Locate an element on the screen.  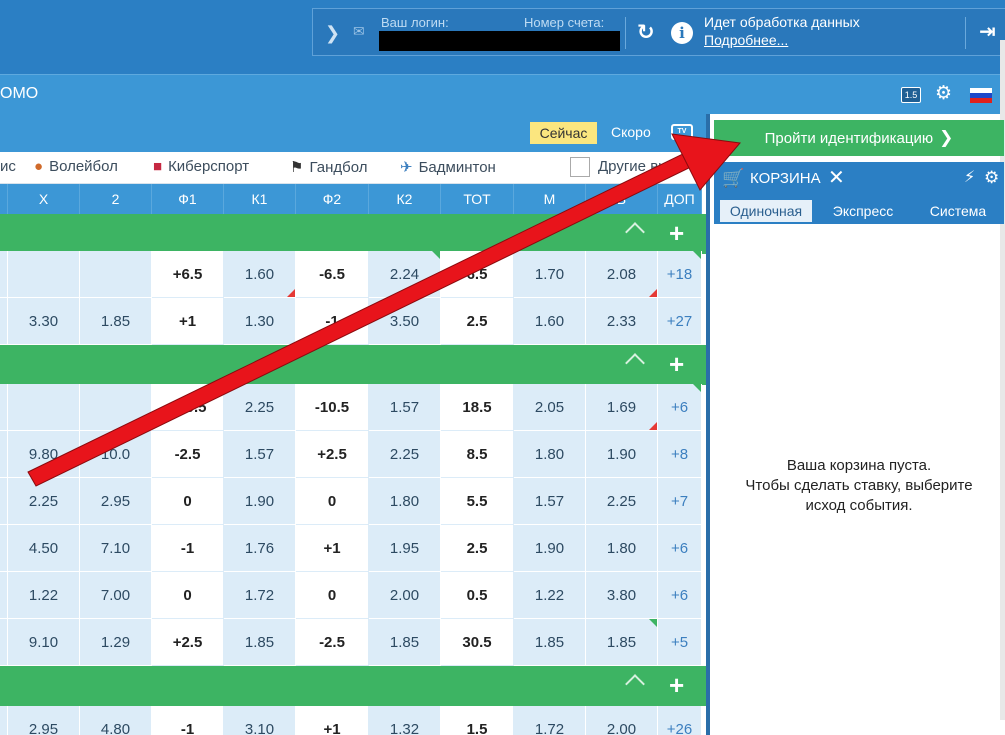
sport-item-badminton: ✈ Бадминтон is located at coordinates (448, 167).